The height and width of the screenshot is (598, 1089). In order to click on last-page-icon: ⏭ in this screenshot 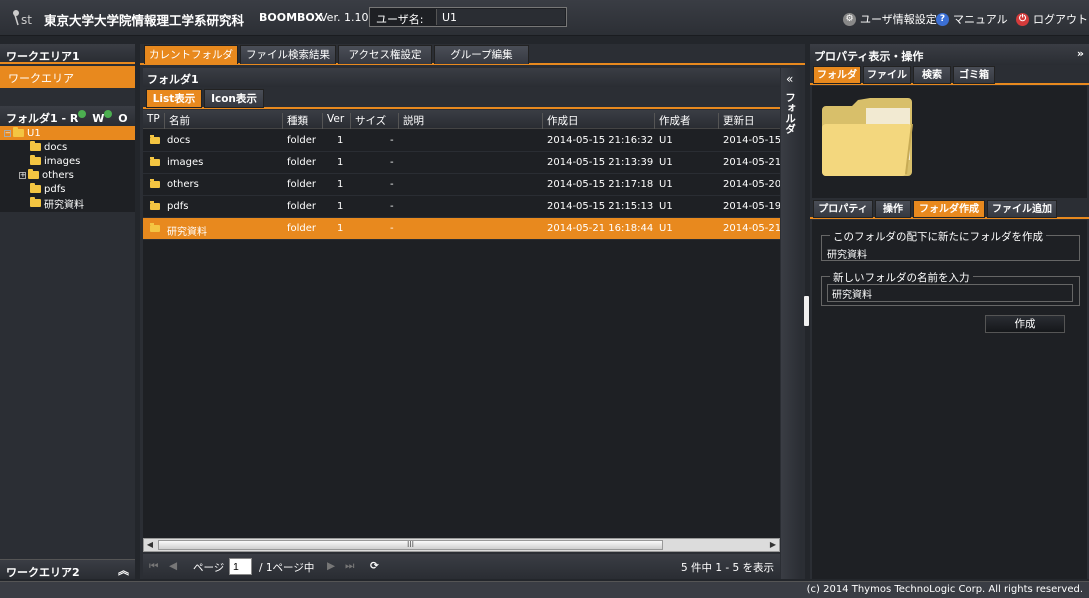, I will do `click(349, 566)`.